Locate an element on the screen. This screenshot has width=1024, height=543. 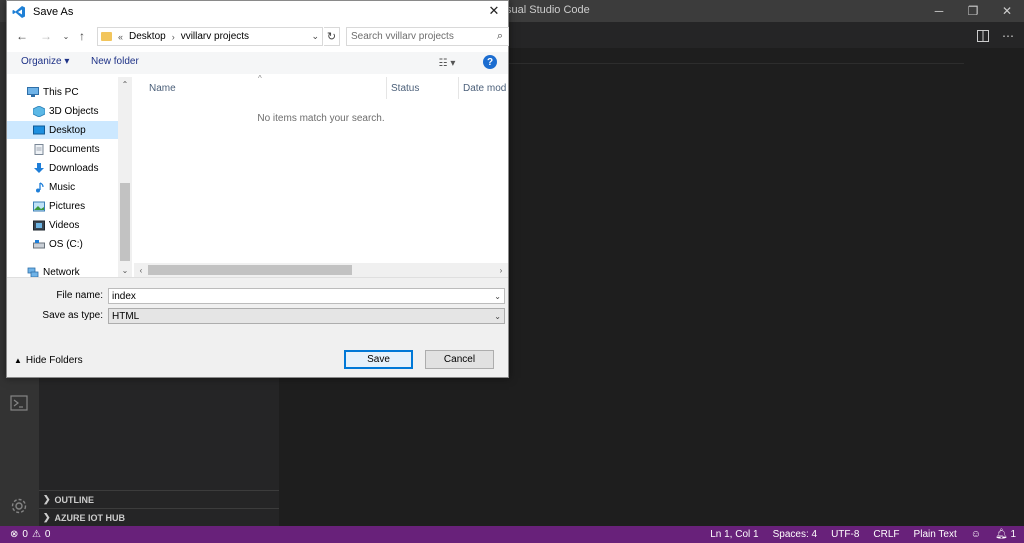
address-bar: « Desktop › vvillarv projects ⌄ is located at coordinates (210, 36).